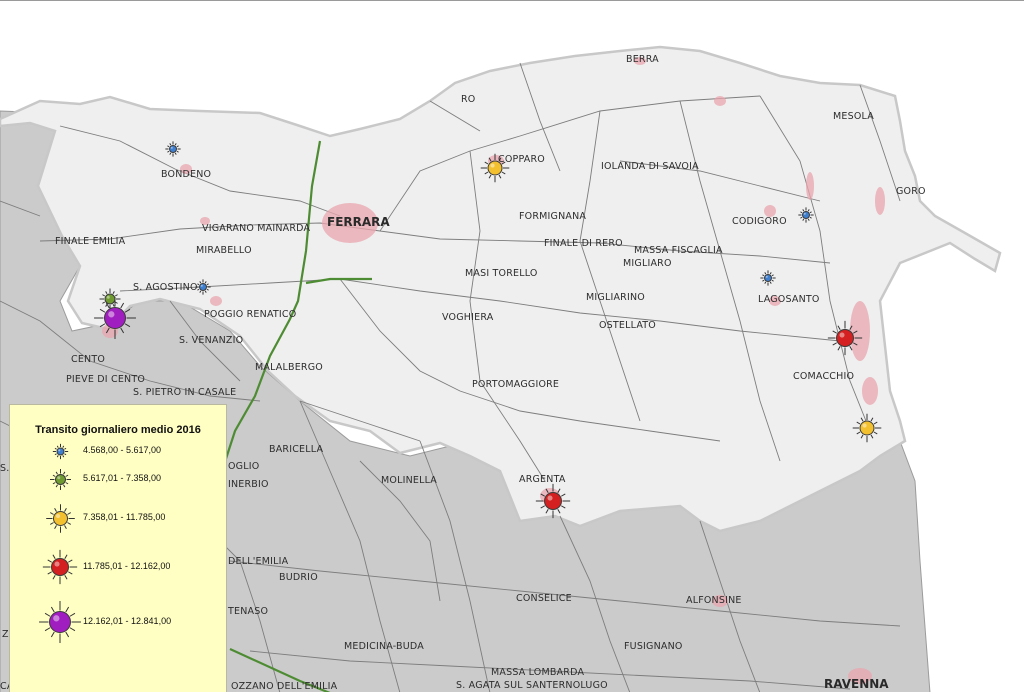  I want to click on place-label: PIEVE DI CENTO, so click(105, 379).